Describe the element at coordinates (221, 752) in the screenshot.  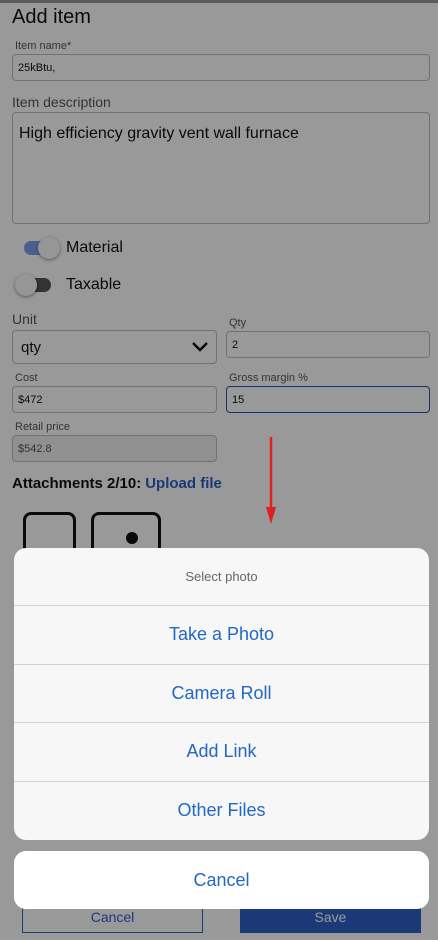
I see `add-link-option: Add Link` at that location.